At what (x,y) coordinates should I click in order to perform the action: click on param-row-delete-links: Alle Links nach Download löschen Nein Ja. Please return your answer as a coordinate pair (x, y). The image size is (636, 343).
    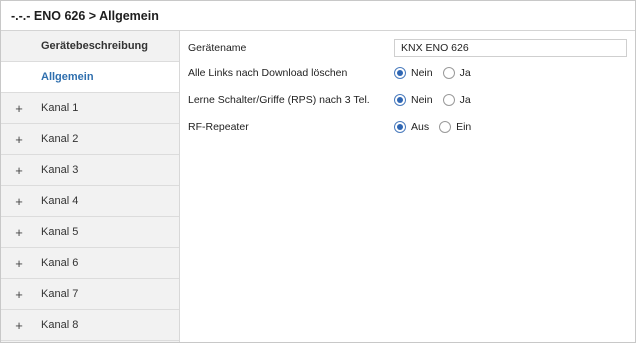
    Looking at the image, I should click on (407, 73).